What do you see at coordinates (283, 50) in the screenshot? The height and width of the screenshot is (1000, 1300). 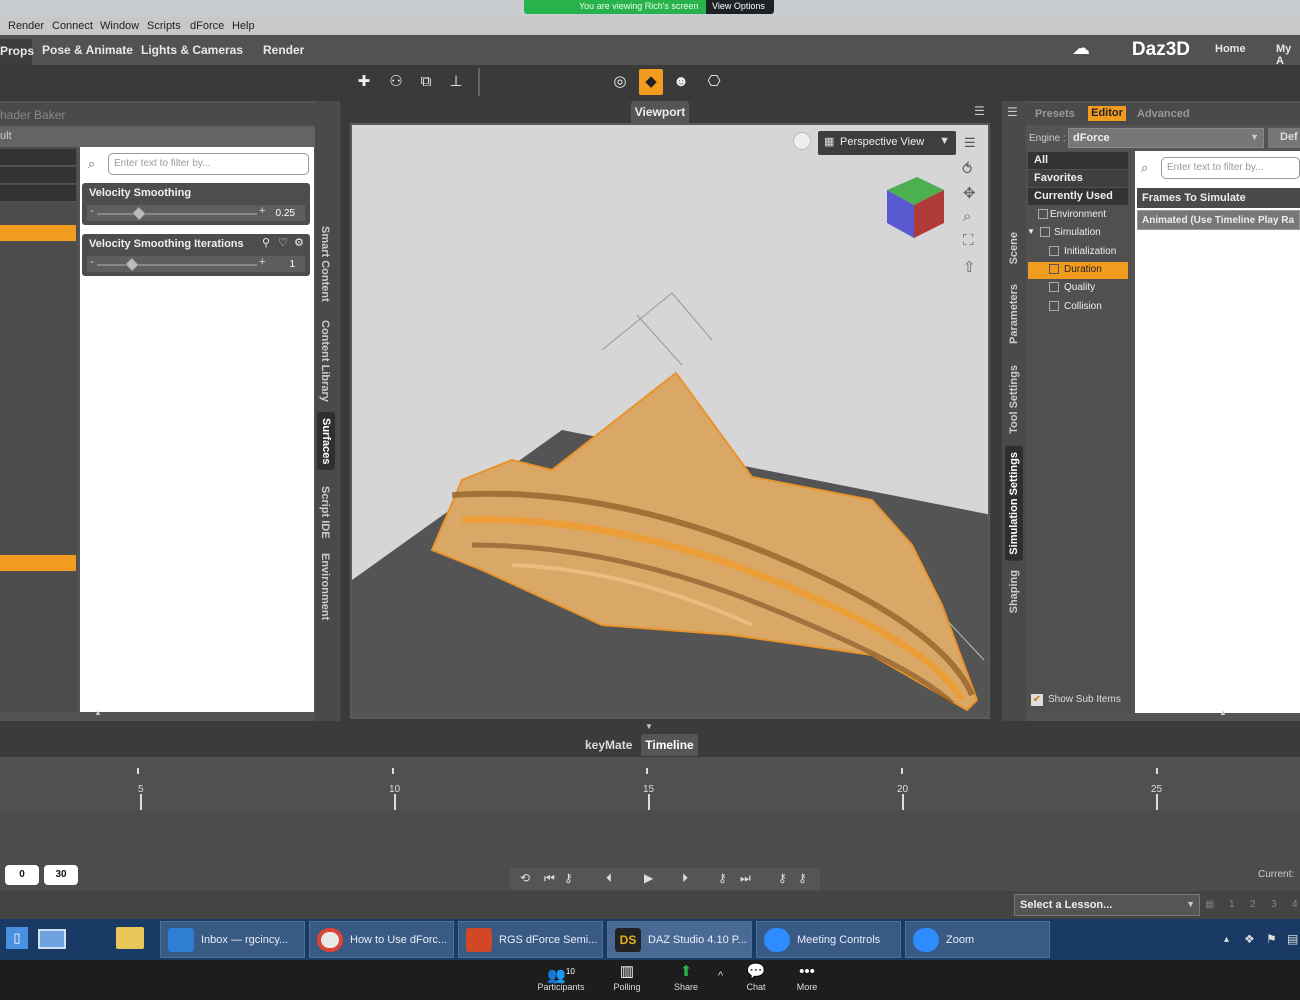 I see `tab-render: Render` at bounding box center [283, 50].